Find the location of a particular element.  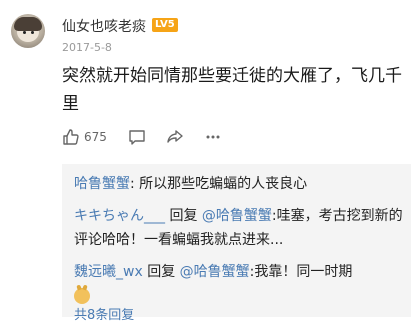

comment-text: 突然就开始同情那些要迁徙的大雁了，飞几千里 is located at coordinates (232, 90).